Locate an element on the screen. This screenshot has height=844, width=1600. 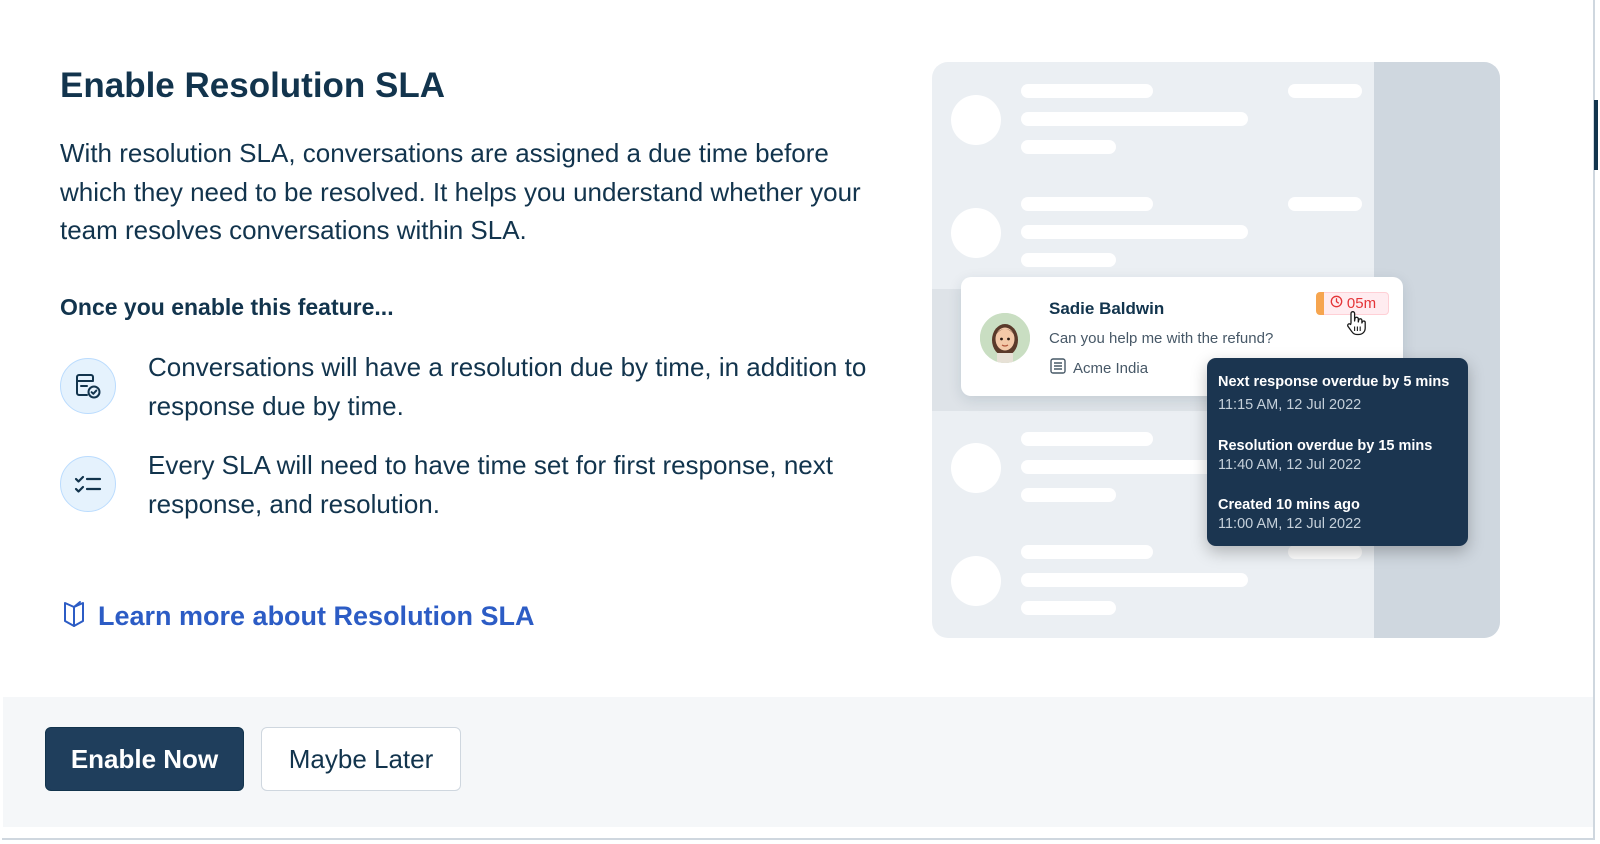
tooltip-time: 11:40 AM, 12 Jul 2022 is located at coordinates (1290, 465).